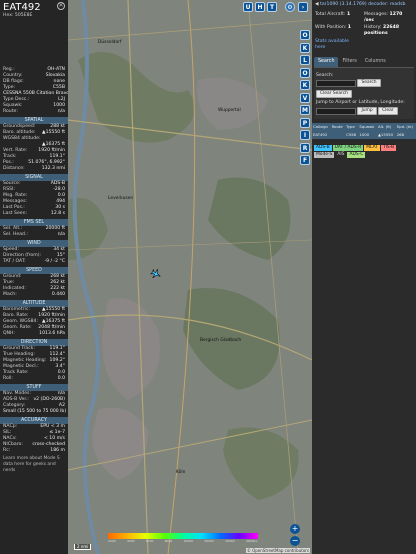 The height and width of the screenshot is (554, 416). What do you see at coordinates (53, 132) in the screenshot?
I see `info-value: ▲15550 ft` at bounding box center [53, 132].